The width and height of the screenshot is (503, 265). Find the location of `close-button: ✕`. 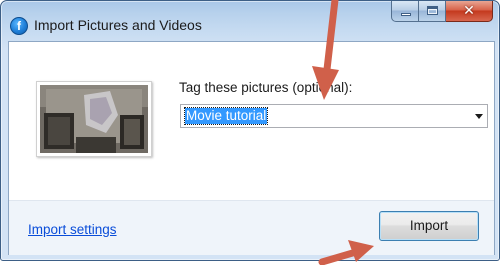

close-button: ✕ is located at coordinates (469, 11).